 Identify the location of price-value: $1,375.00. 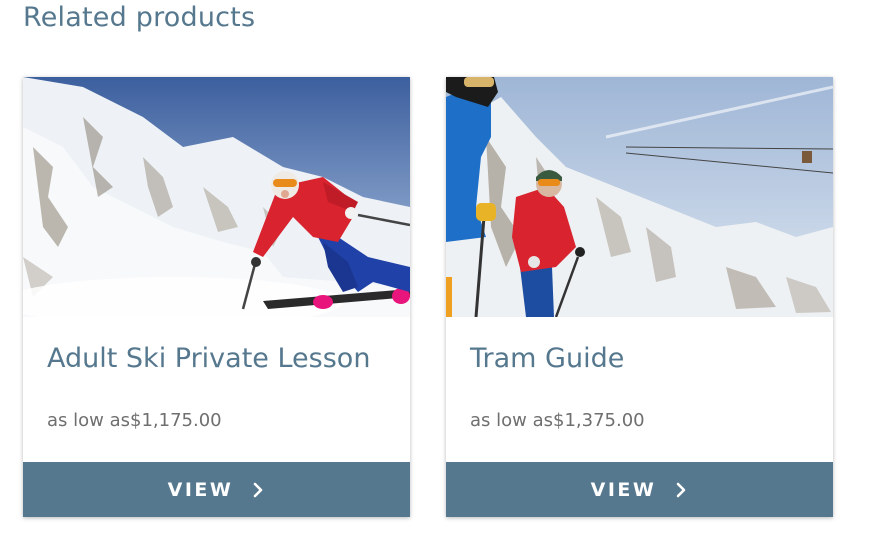
(599, 420).